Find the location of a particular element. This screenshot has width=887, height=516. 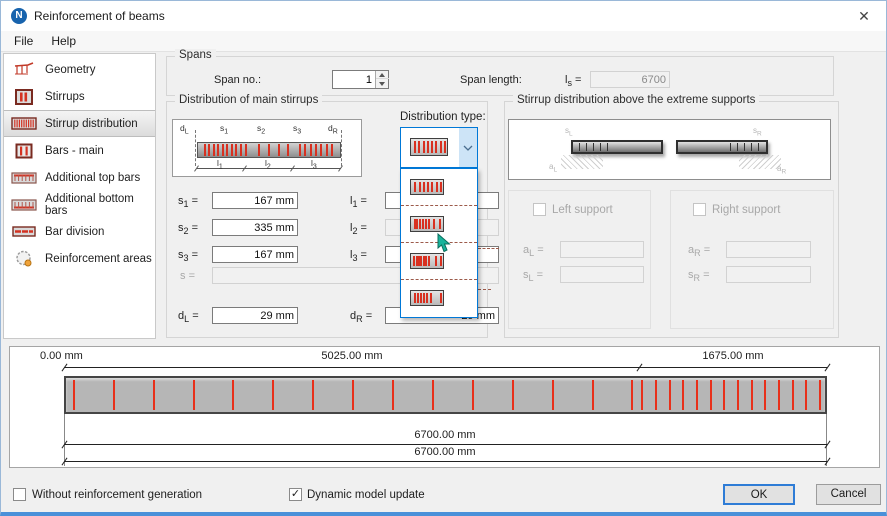

s3-label: s3 = is located at coordinates (188, 256).